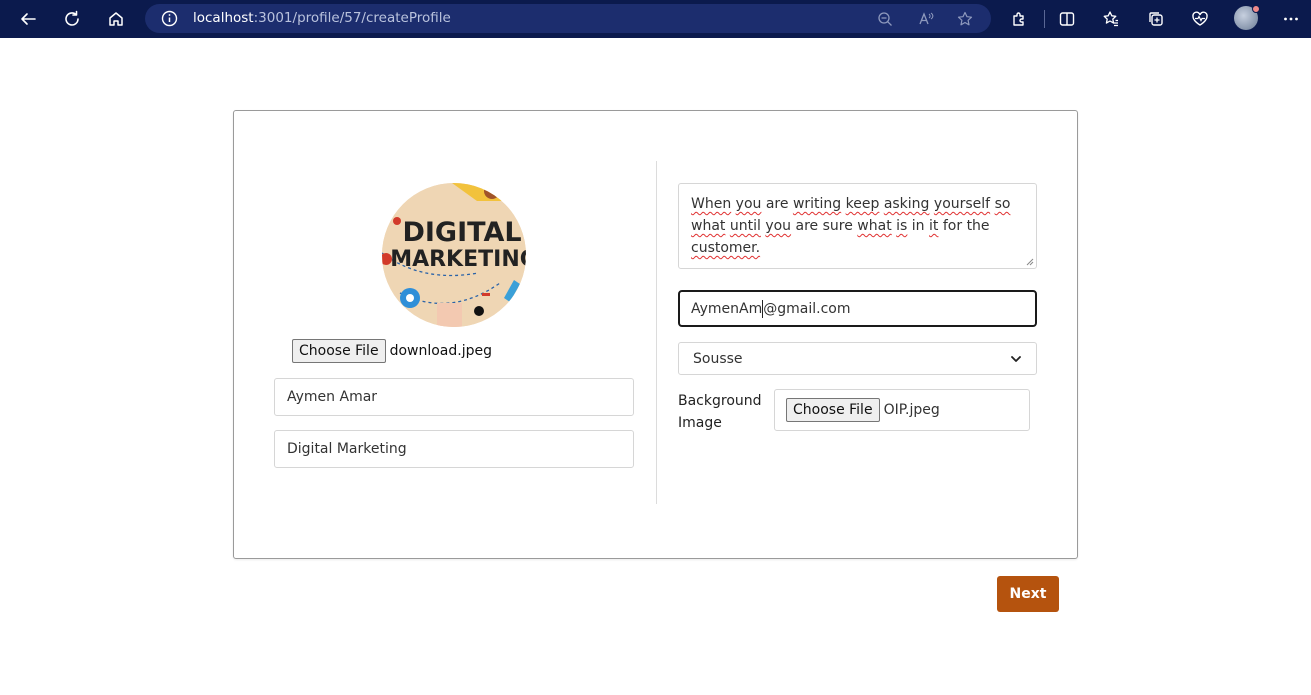  What do you see at coordinates (700, 423) in the screenshot?
I see `background-label-line2: Image` at bounding box center [700, 423].